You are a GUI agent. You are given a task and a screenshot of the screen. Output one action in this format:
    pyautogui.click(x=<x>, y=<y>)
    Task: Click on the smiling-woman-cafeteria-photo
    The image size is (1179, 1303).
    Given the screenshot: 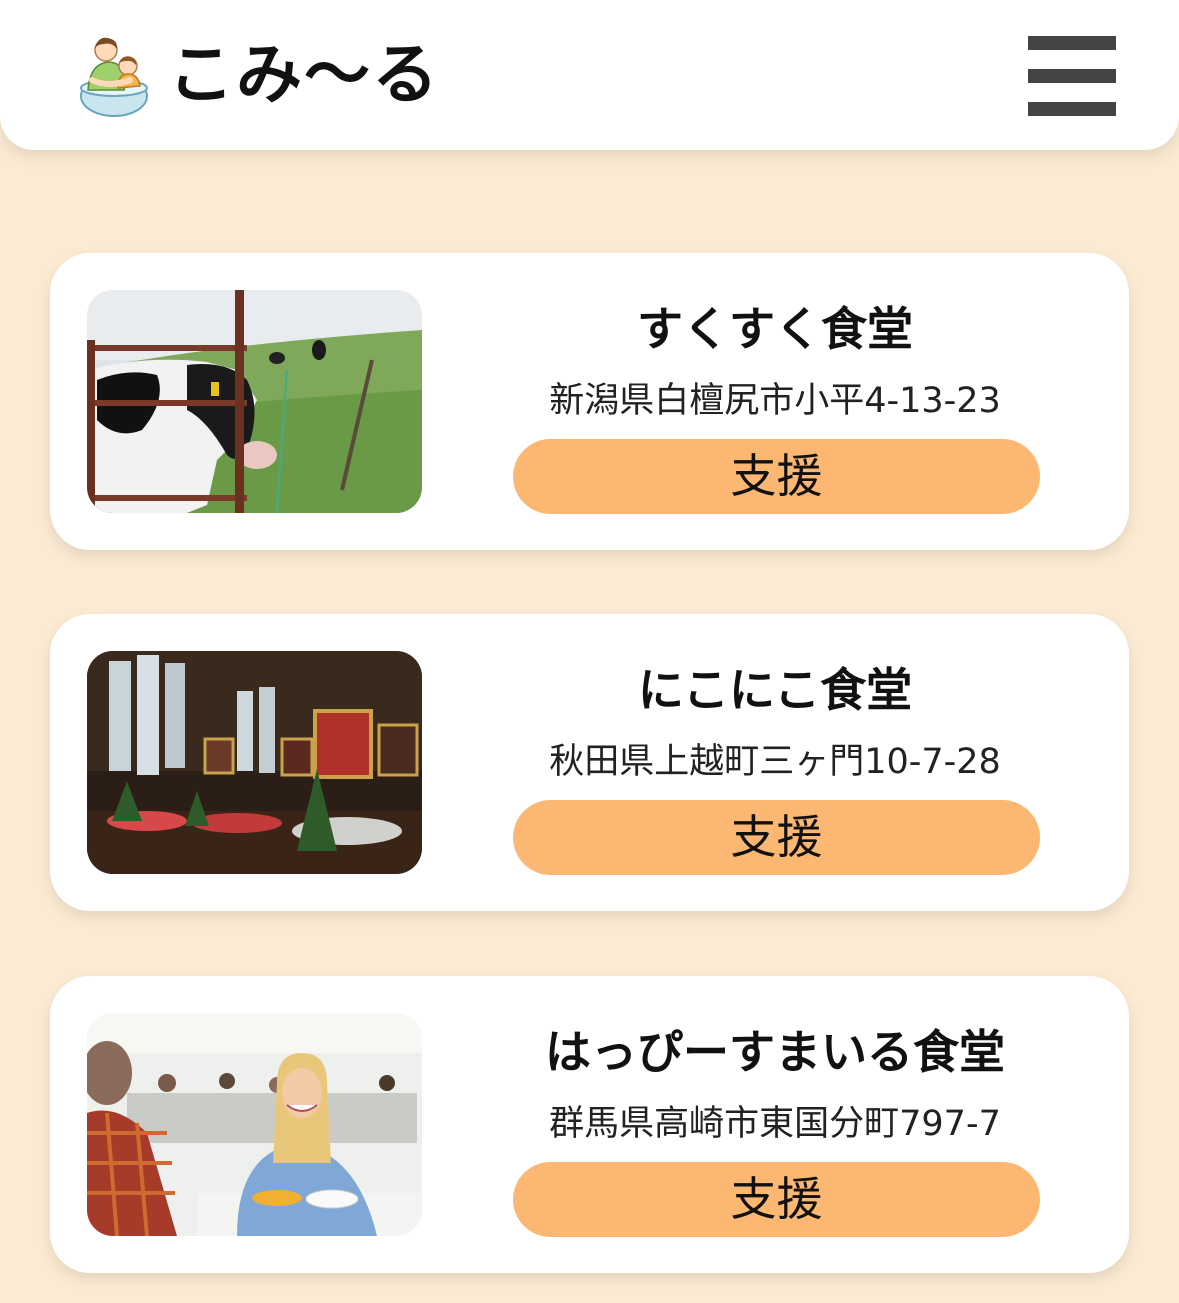 What is the action you would take?
    pyautogui.click(x=254, y=1124)
    